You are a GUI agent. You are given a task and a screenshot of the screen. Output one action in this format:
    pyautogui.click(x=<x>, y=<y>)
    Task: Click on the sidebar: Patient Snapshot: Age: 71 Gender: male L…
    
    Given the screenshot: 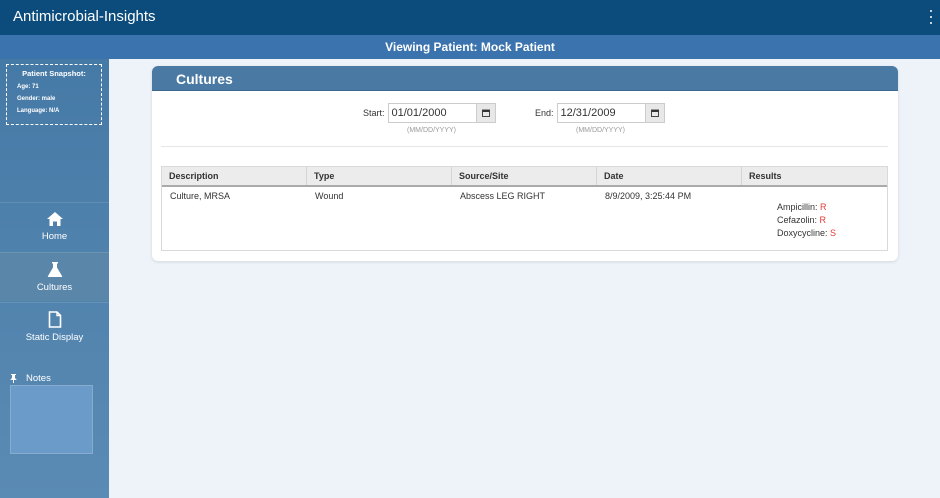 What is the action you would take?
    pyautogui.click(x=54, y=278)
    